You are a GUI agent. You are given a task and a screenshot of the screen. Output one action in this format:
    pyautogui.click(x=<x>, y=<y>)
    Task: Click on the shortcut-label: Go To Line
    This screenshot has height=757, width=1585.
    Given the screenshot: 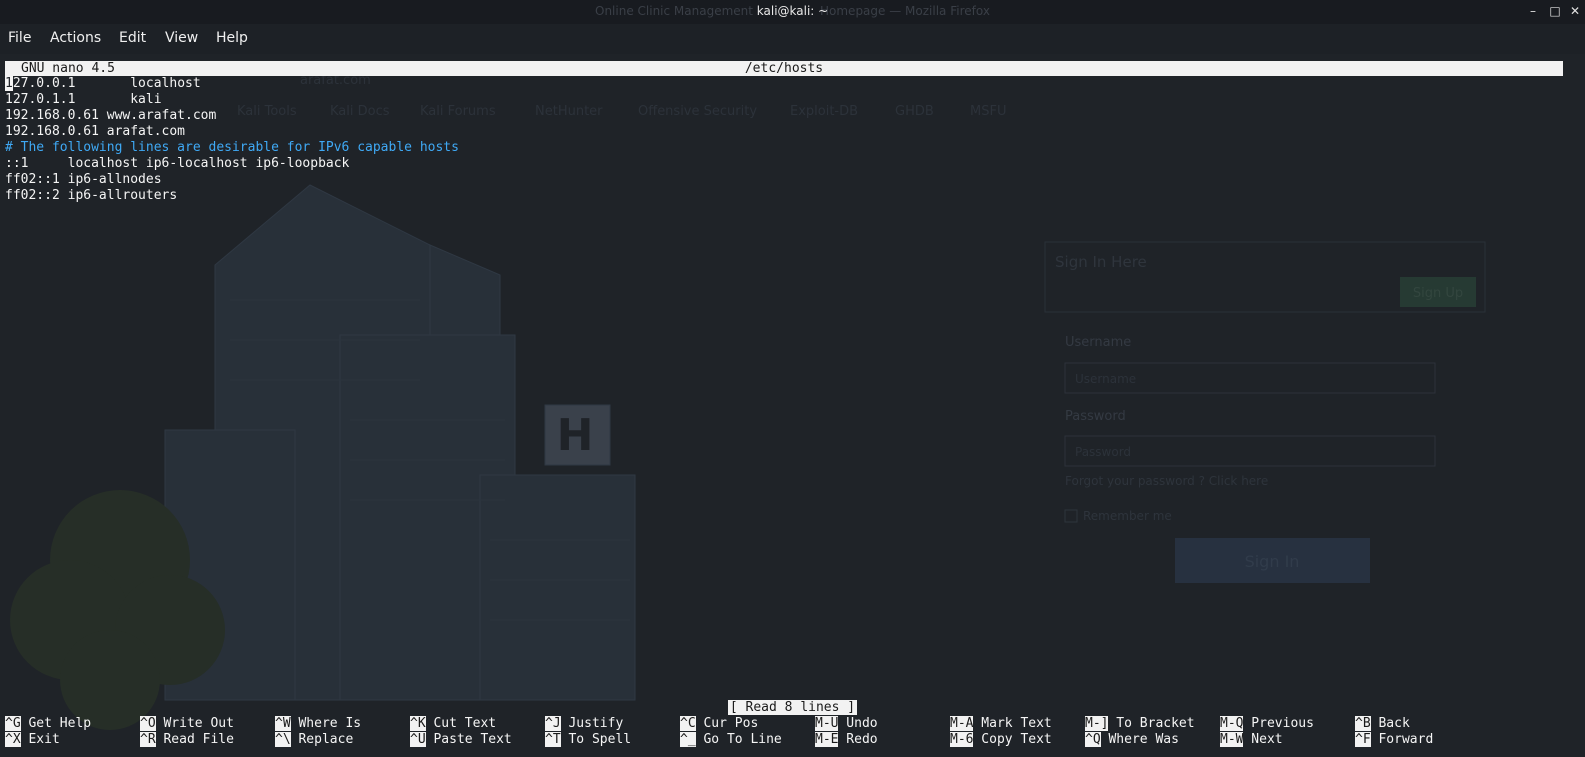 What is the action you would take?
    pyautogui.click(x=738, y=739)
    